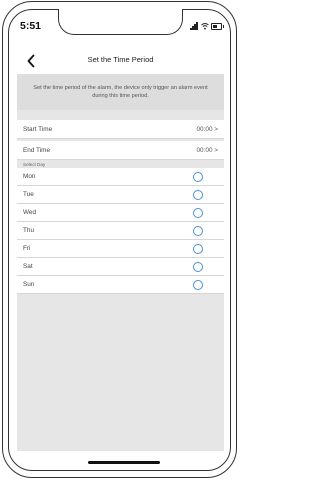 The image size is (320, 481). What do you see at coordinates (34, 164) in the screenshot?
I see `select-day-label: Select Day` at bounding box center [34, 164].